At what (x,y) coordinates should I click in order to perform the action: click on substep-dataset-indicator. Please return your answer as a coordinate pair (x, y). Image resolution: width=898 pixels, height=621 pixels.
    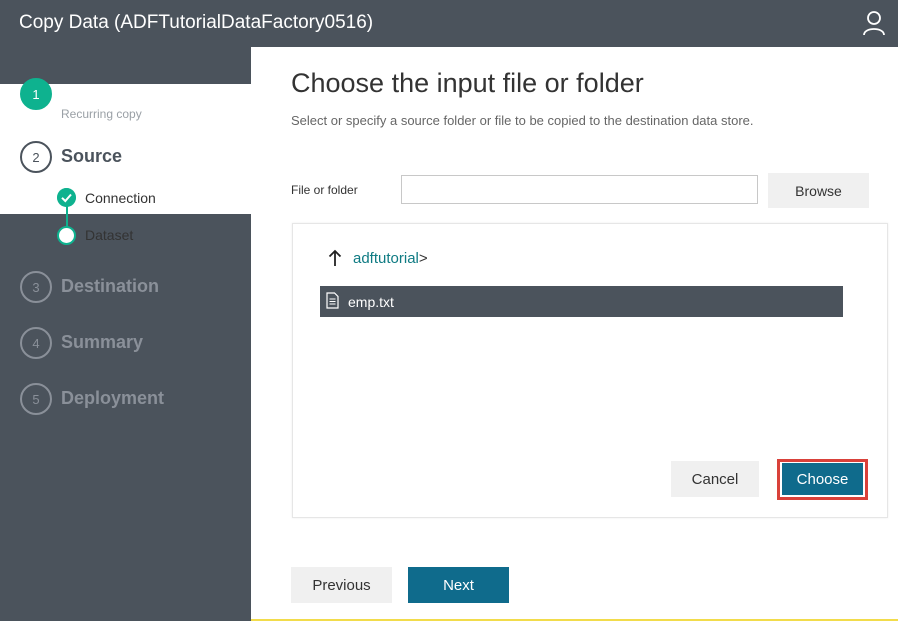
    Looking at the image, I should click on (66, 235).